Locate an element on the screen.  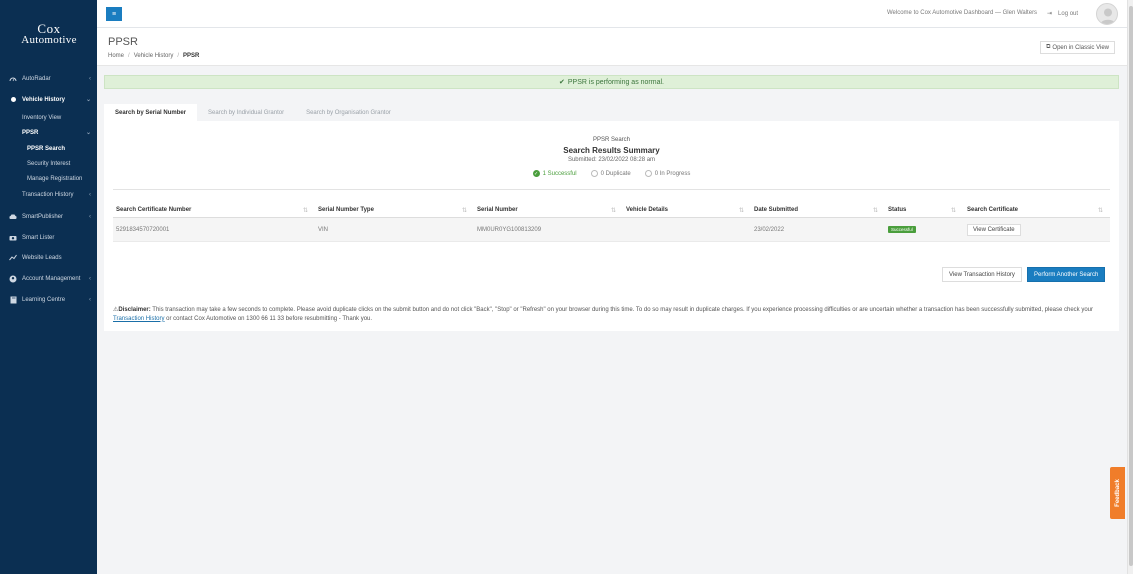
column-header-label: Search Certificate is located at coordinates (993, 210).